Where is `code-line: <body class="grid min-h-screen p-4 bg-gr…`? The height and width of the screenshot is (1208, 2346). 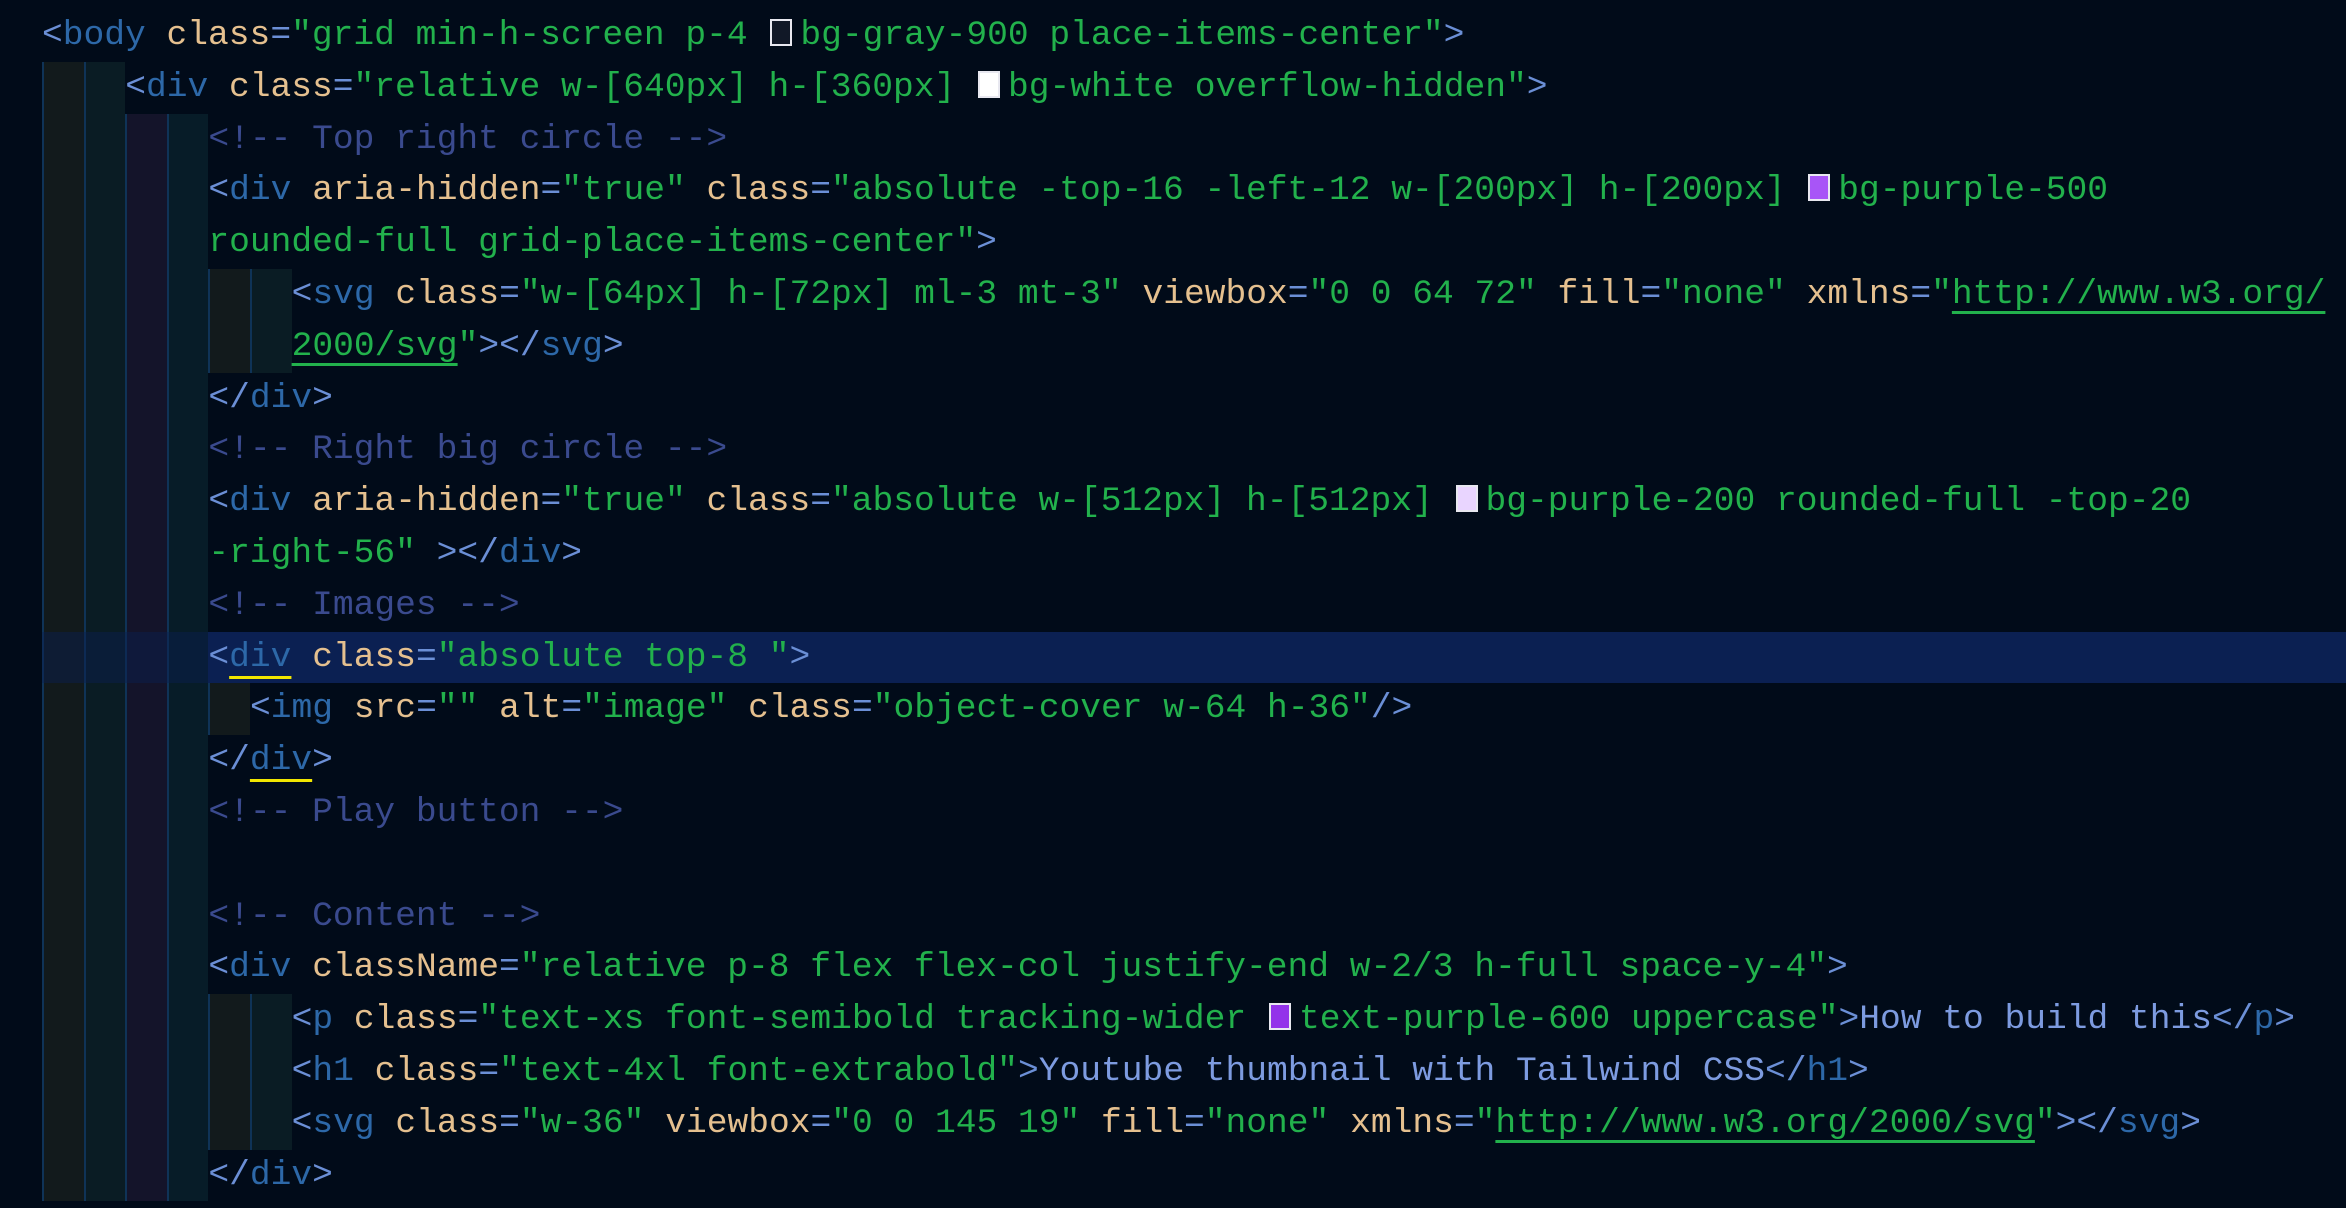 code-line: <body class="grid min-h-screen p-4 bg-gr… is located at coordinates (1173, 36).